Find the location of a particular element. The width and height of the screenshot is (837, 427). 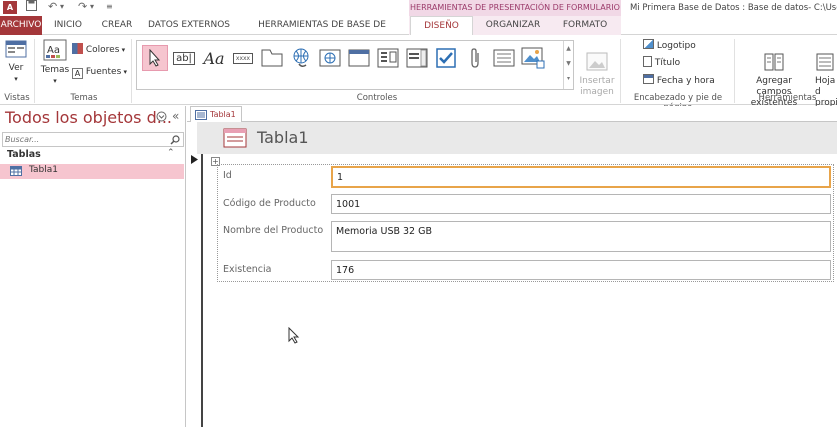

tab-crear: CREAR is located at coordinates (117, 25).